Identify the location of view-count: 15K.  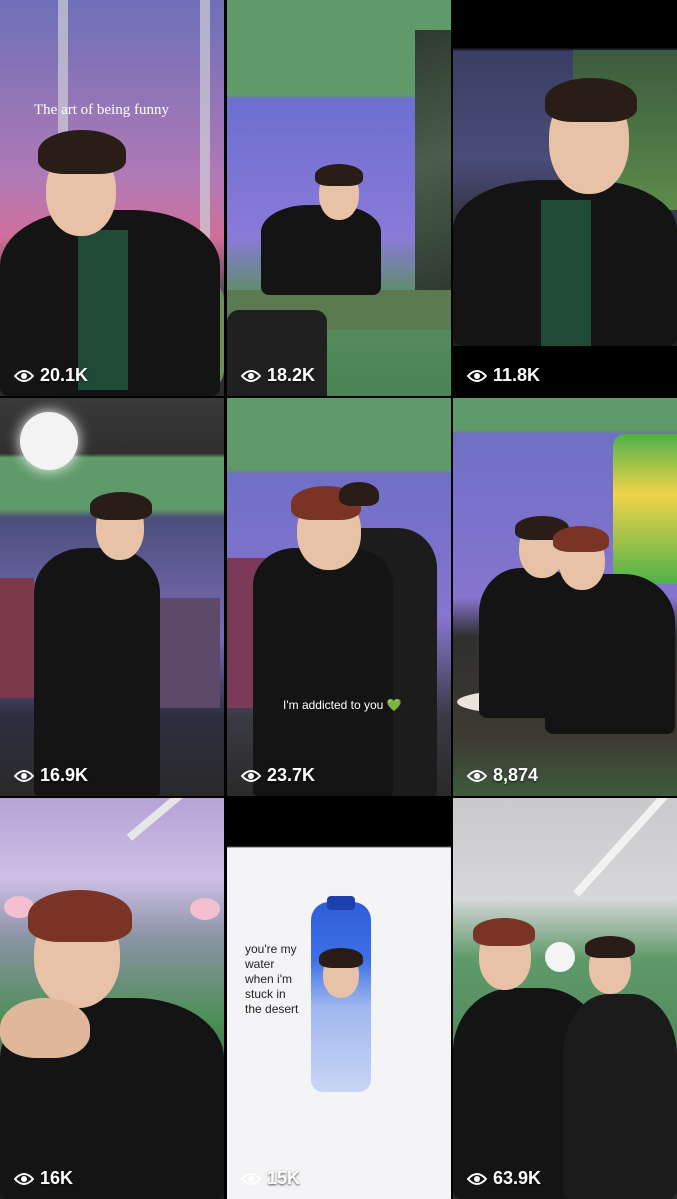
(270, 1178).